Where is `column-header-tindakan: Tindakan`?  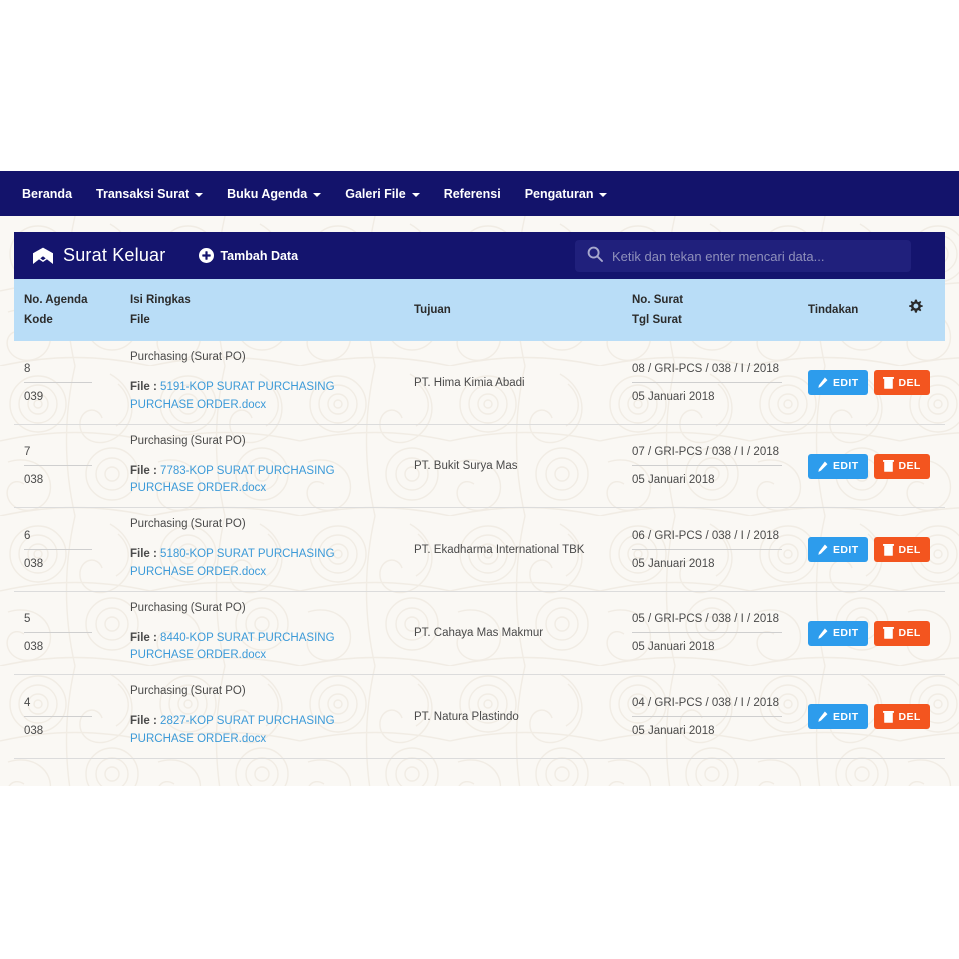 column-header-tindakan: Tindakan is located at coordinates (848, 310).